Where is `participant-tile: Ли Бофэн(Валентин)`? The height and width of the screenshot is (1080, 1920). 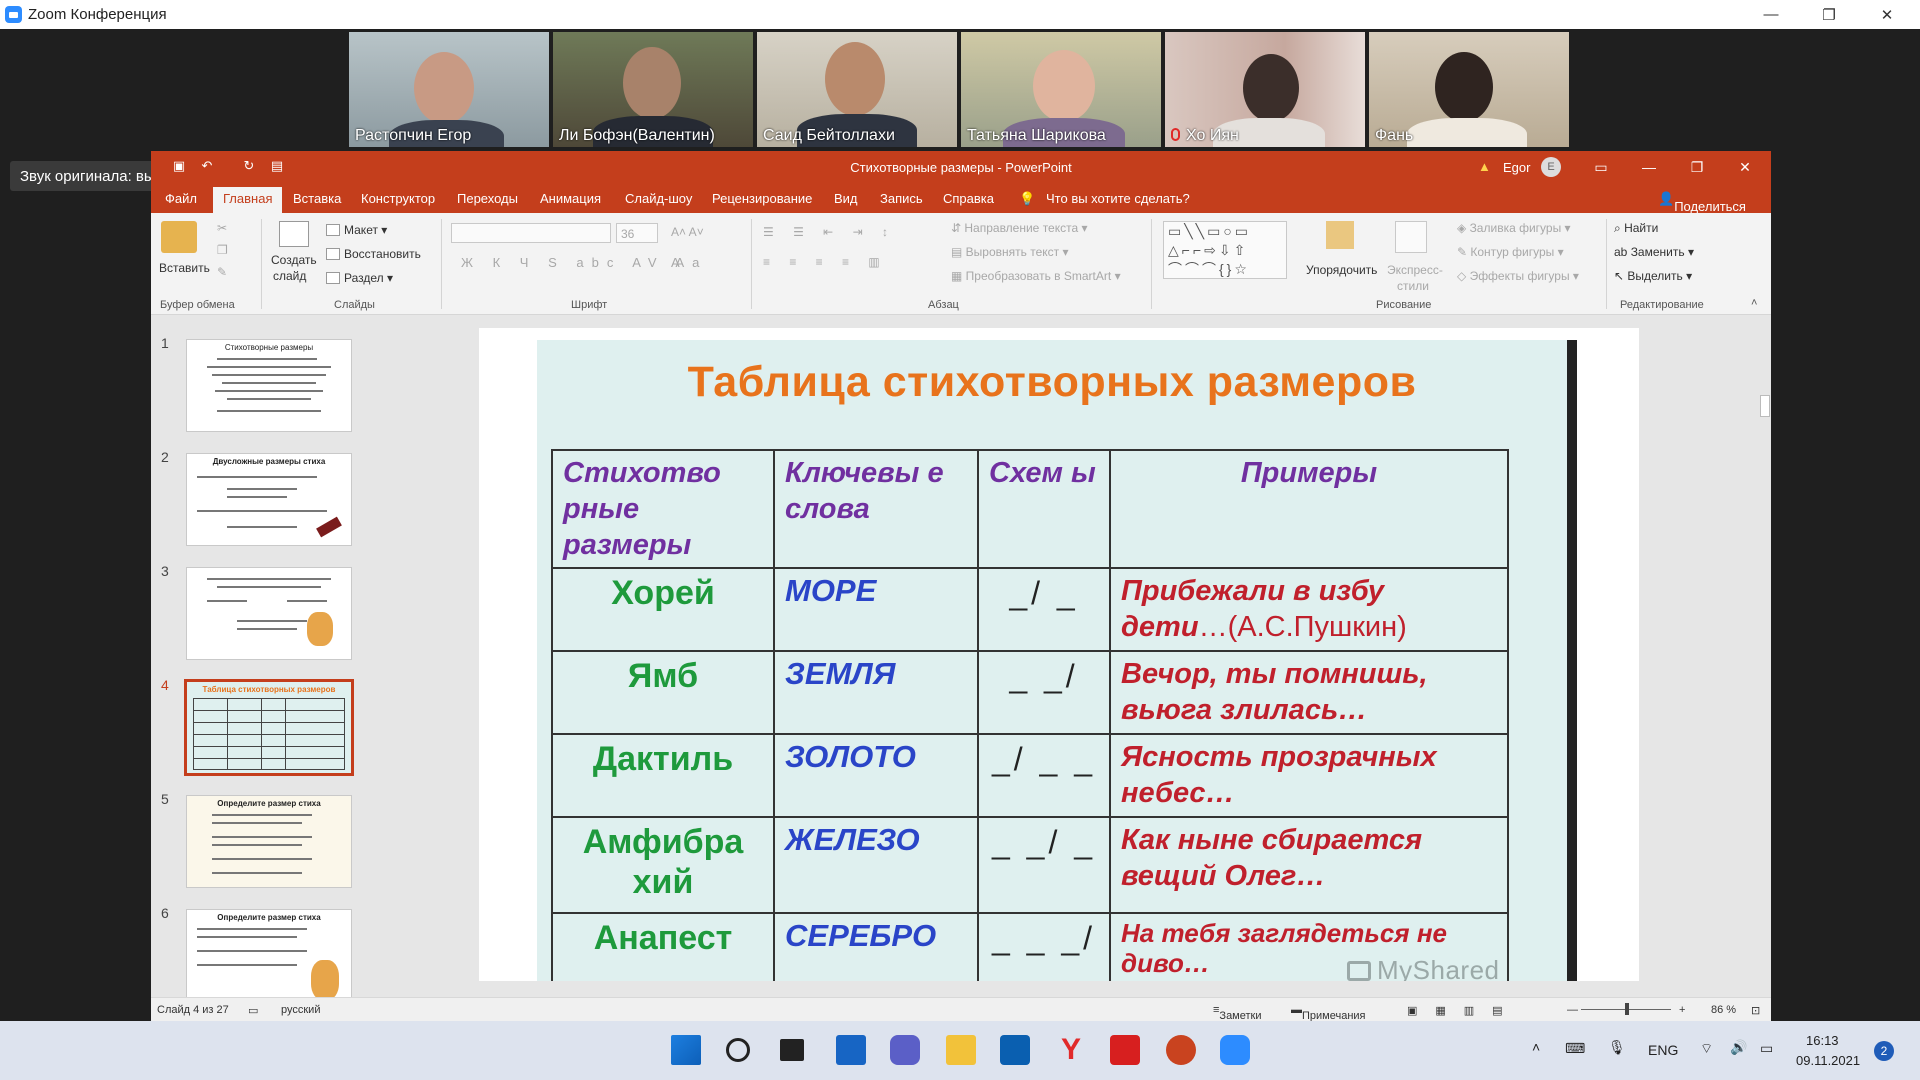
participant-tile: Ли Бофэн(Валентин) is located at coordinates (653, 89).